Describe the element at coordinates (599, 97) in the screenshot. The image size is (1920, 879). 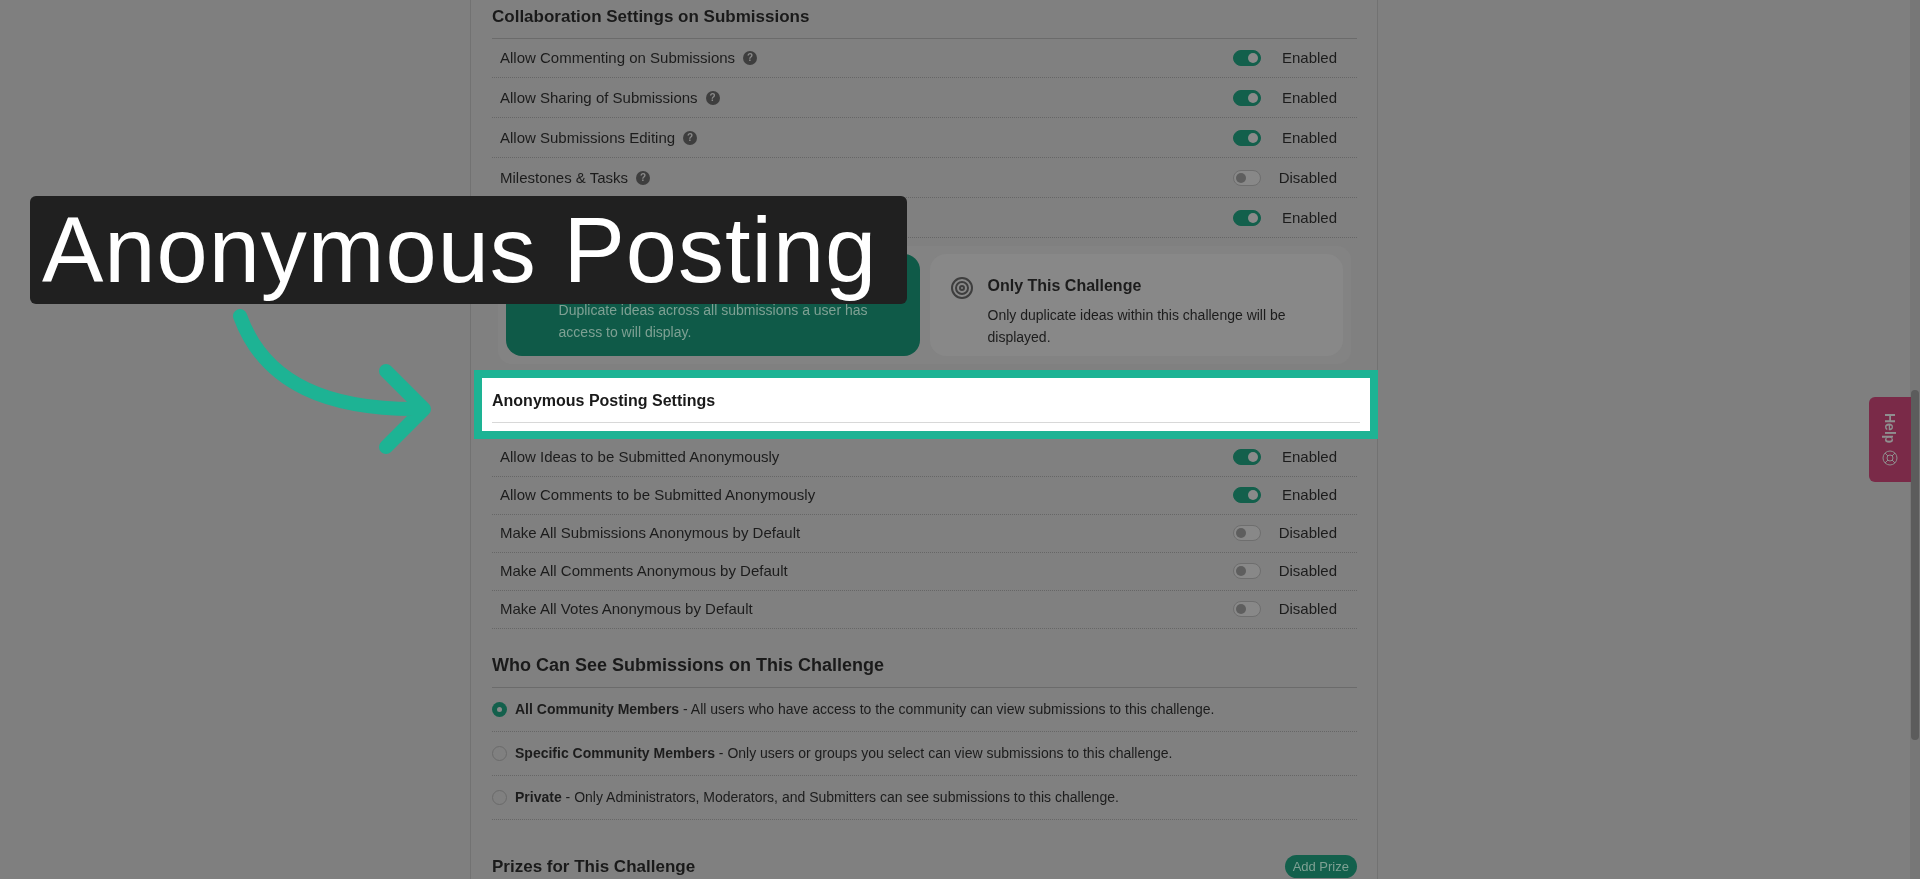
I see `setting-label: Allow Sharing of Submissions` at that location.